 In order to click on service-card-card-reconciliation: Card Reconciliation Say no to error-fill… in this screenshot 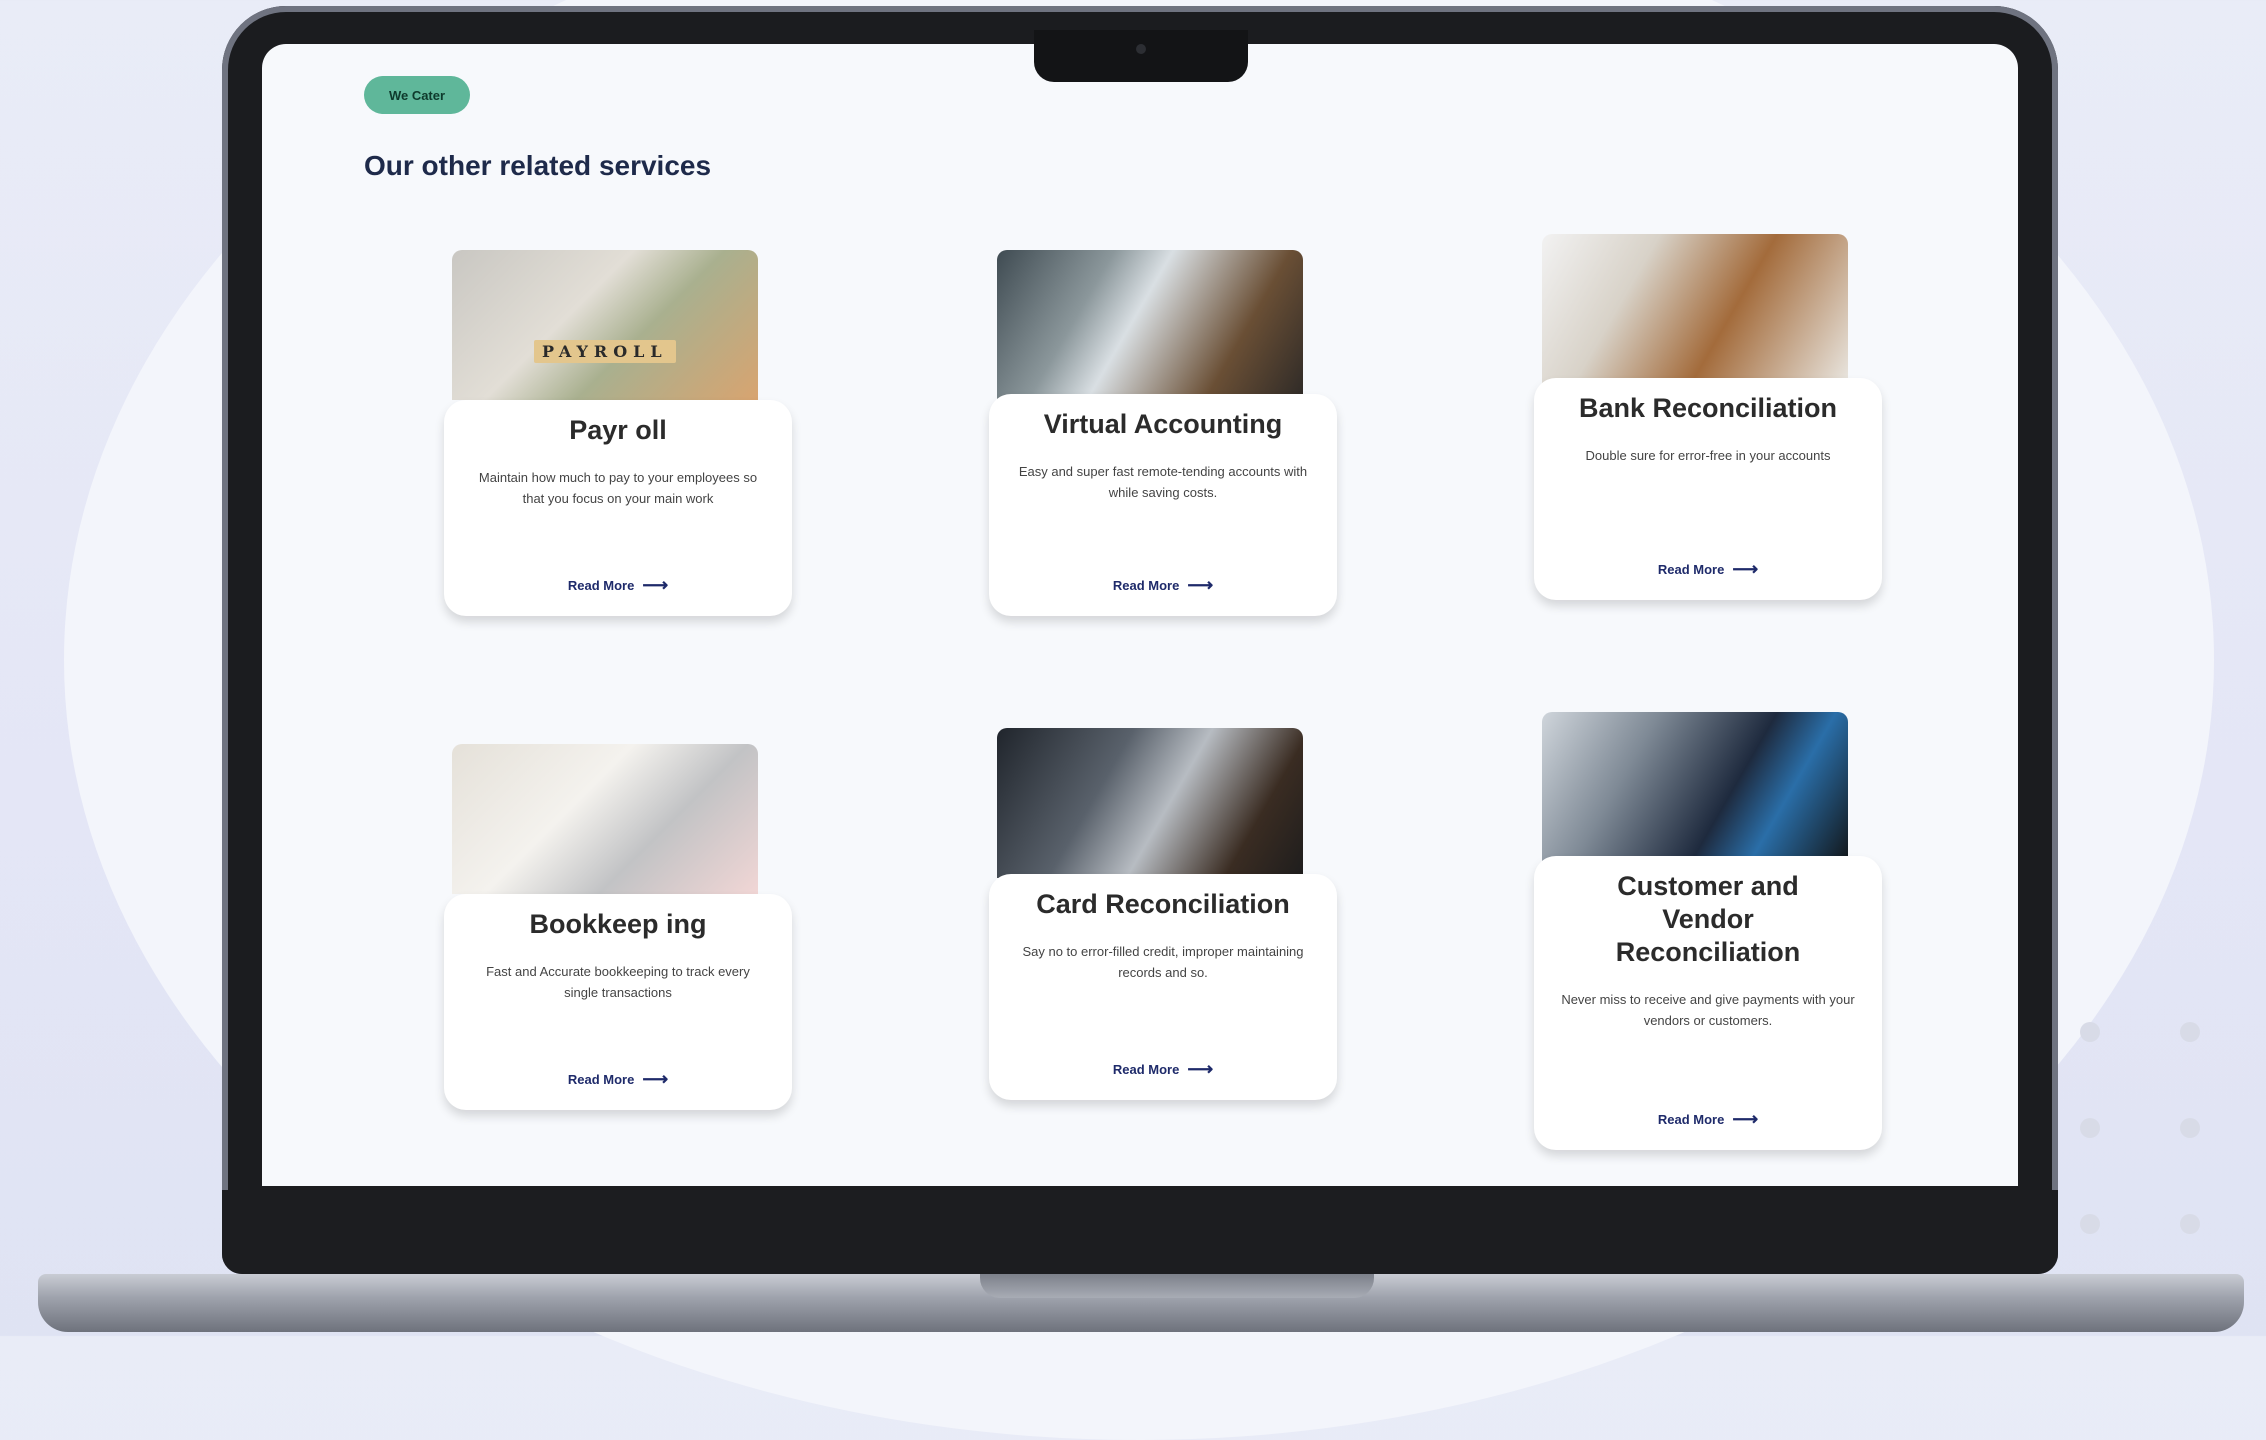, I will do `click(1164, 938)`.